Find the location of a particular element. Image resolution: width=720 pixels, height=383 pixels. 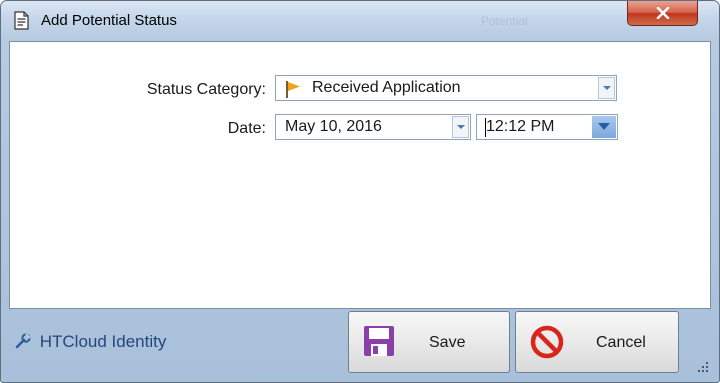

status-category-dropdown-button is located at coordinates (606, 88).